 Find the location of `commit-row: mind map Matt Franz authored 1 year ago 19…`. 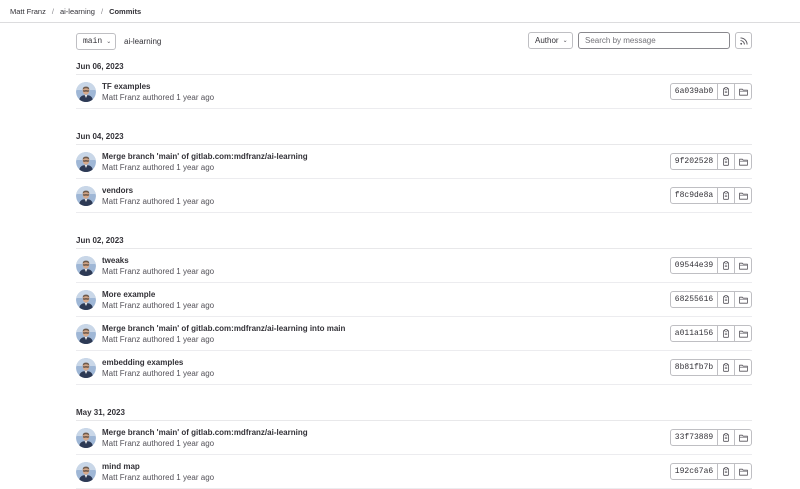

commit-row: mind map Matt Franz authored 1 year ago 19… is located at coordinates (414, 472).